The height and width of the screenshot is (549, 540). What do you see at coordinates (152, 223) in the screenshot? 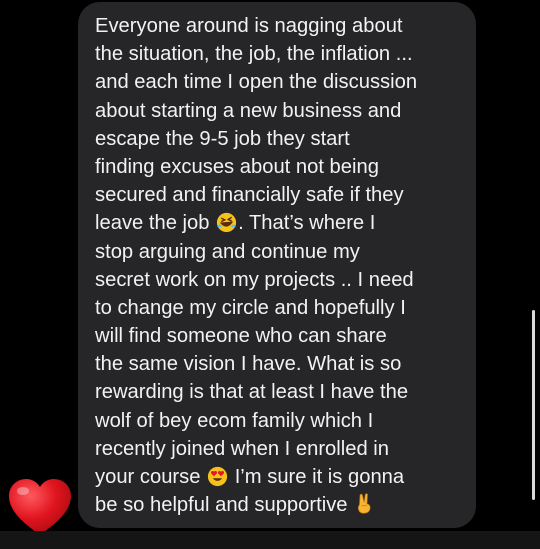
I see `message-segment: leave the job` at bounding box center [152, 223].